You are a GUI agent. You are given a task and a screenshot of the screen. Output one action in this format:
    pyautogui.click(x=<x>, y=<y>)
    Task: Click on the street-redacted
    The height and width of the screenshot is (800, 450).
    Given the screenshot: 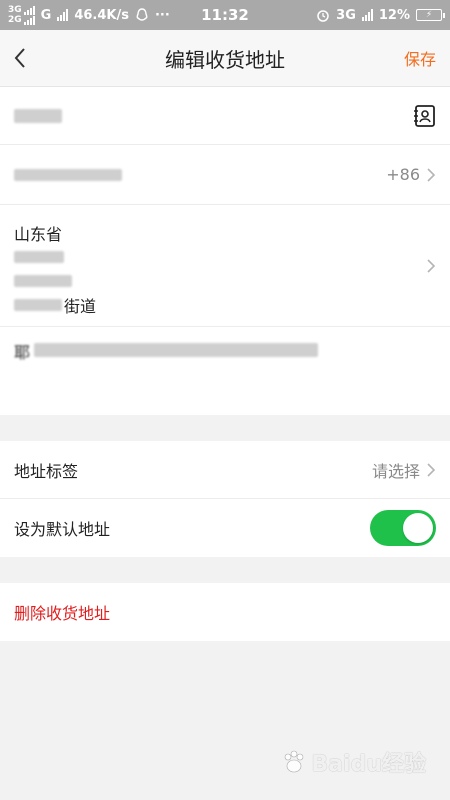 What is the action you would take?
    pyautogui.click(x=38, y=305)
    